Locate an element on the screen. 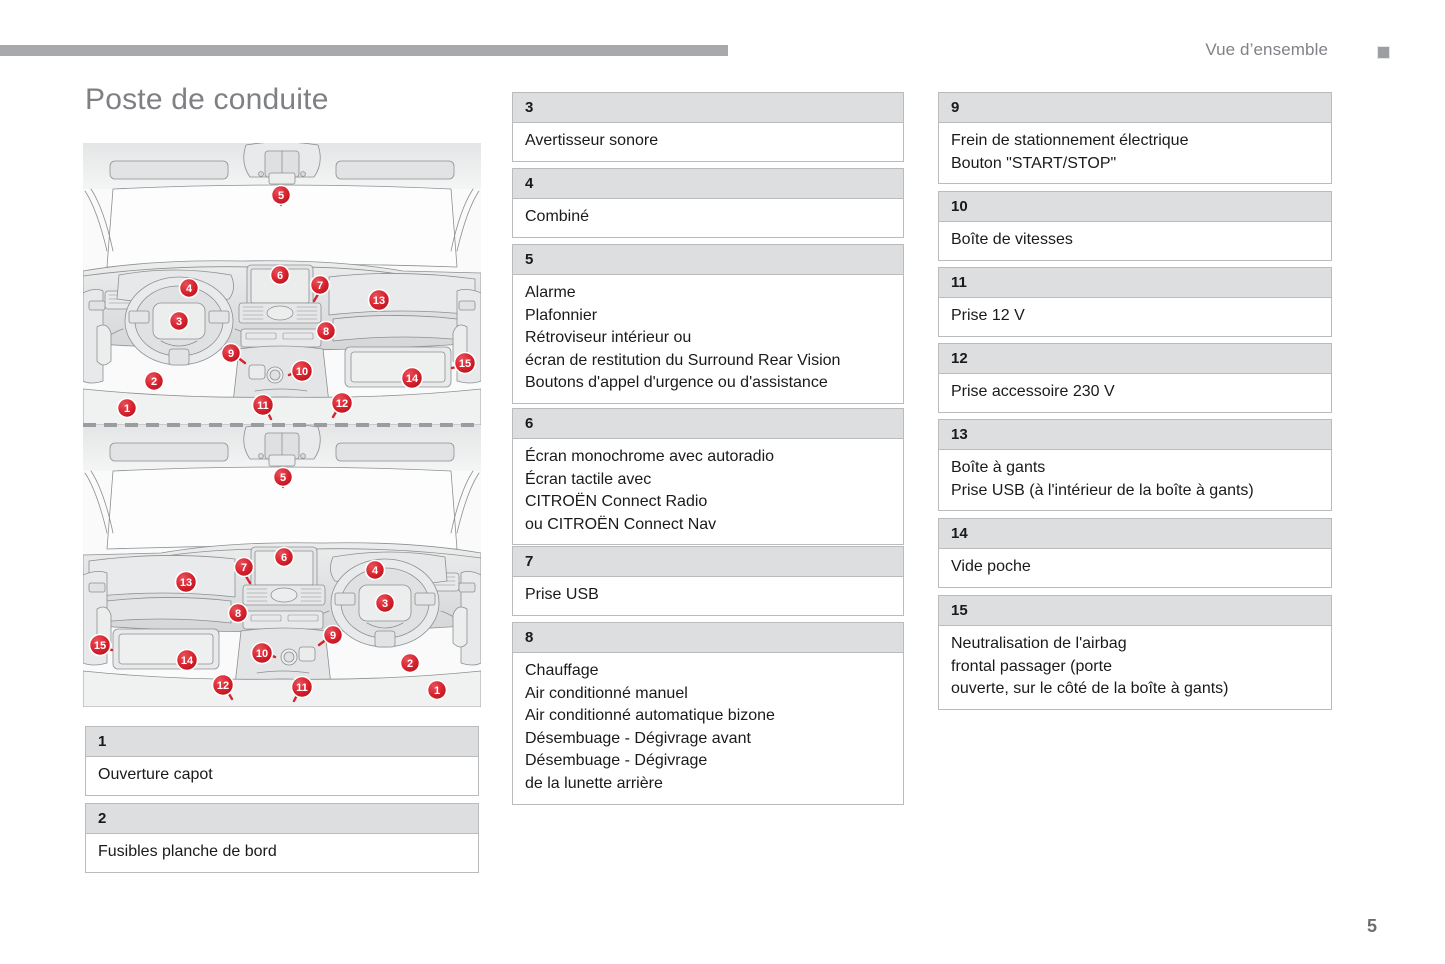  item-number: 2 is located at coordinates (282, 819).